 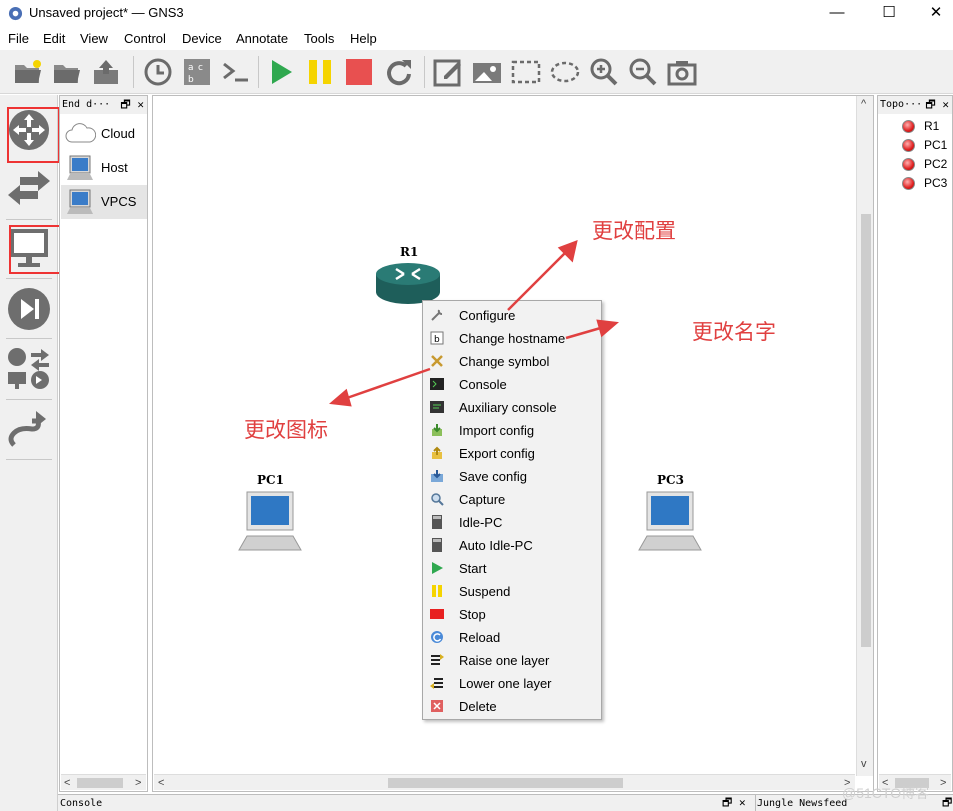 What do you see at coordinates (409, 252) in the screenshot?
I see `node-label-r1: R1` at bounding box center [409, 252].